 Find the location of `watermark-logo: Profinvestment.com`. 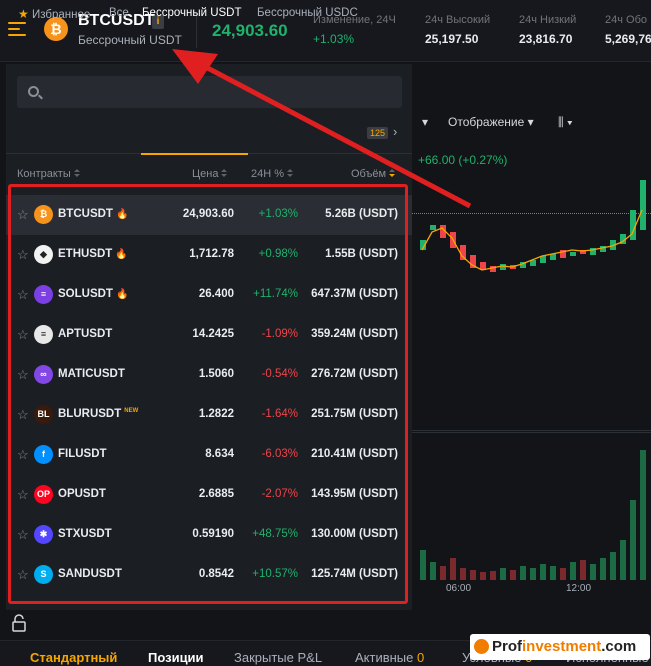

watermark-logo: Profinvestment.com is located at coordinates (560, 647).